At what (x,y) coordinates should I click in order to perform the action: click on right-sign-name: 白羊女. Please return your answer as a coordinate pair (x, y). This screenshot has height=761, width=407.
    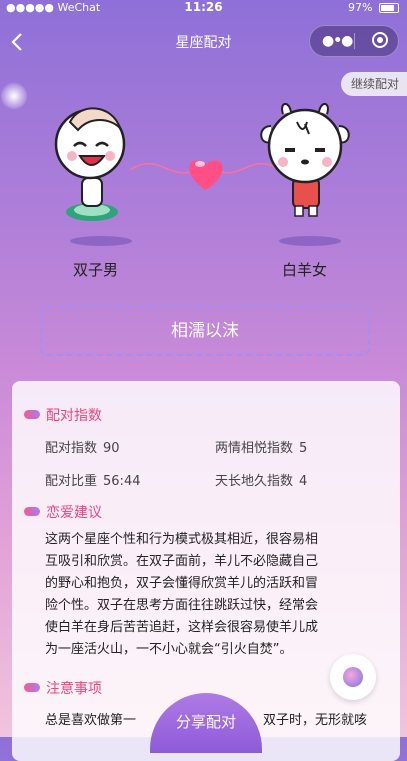
    Looking at the image, I should click on (305, 270).